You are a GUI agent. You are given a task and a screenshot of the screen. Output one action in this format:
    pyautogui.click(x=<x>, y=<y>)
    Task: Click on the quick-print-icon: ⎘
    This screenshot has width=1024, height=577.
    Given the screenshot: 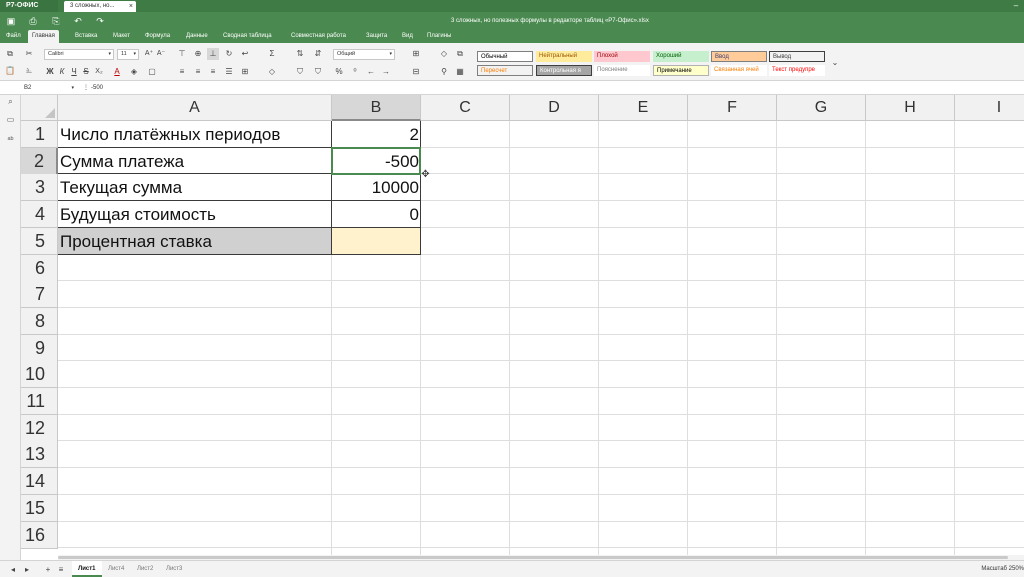 What is the action you would take?
    pyautogui.click(x=56, y=21)
    